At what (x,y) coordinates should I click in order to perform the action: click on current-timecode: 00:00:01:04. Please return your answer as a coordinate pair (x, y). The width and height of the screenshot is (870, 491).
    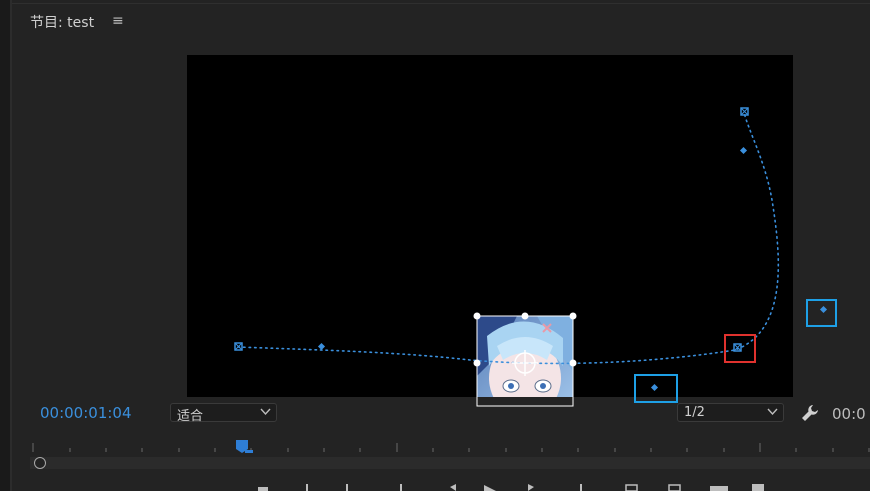
    Looking at the image, I should click on (86, 413).